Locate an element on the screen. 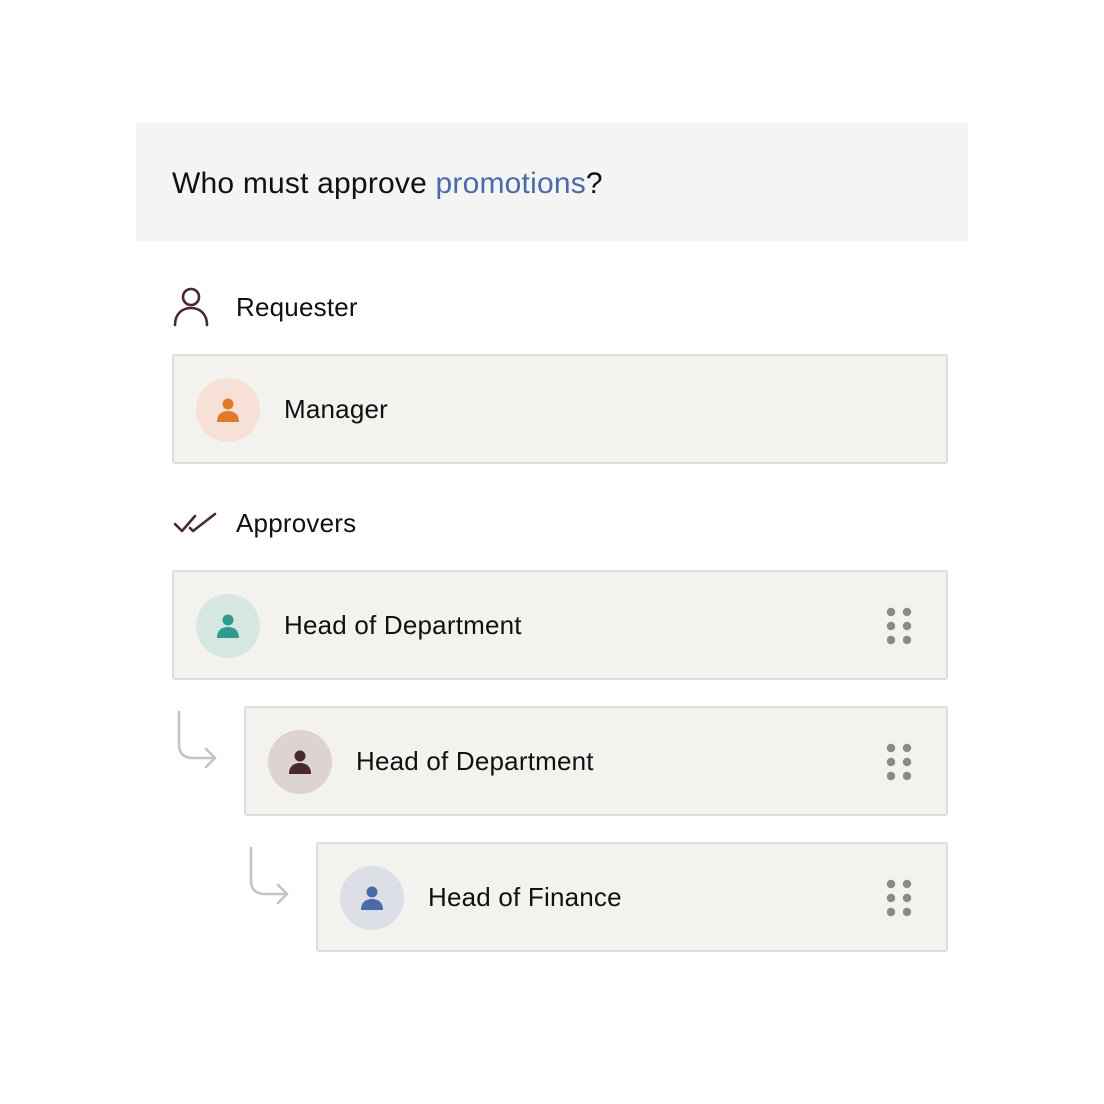  approver-card-head-of-department: Head of Department is located at coordinates (560, 625).